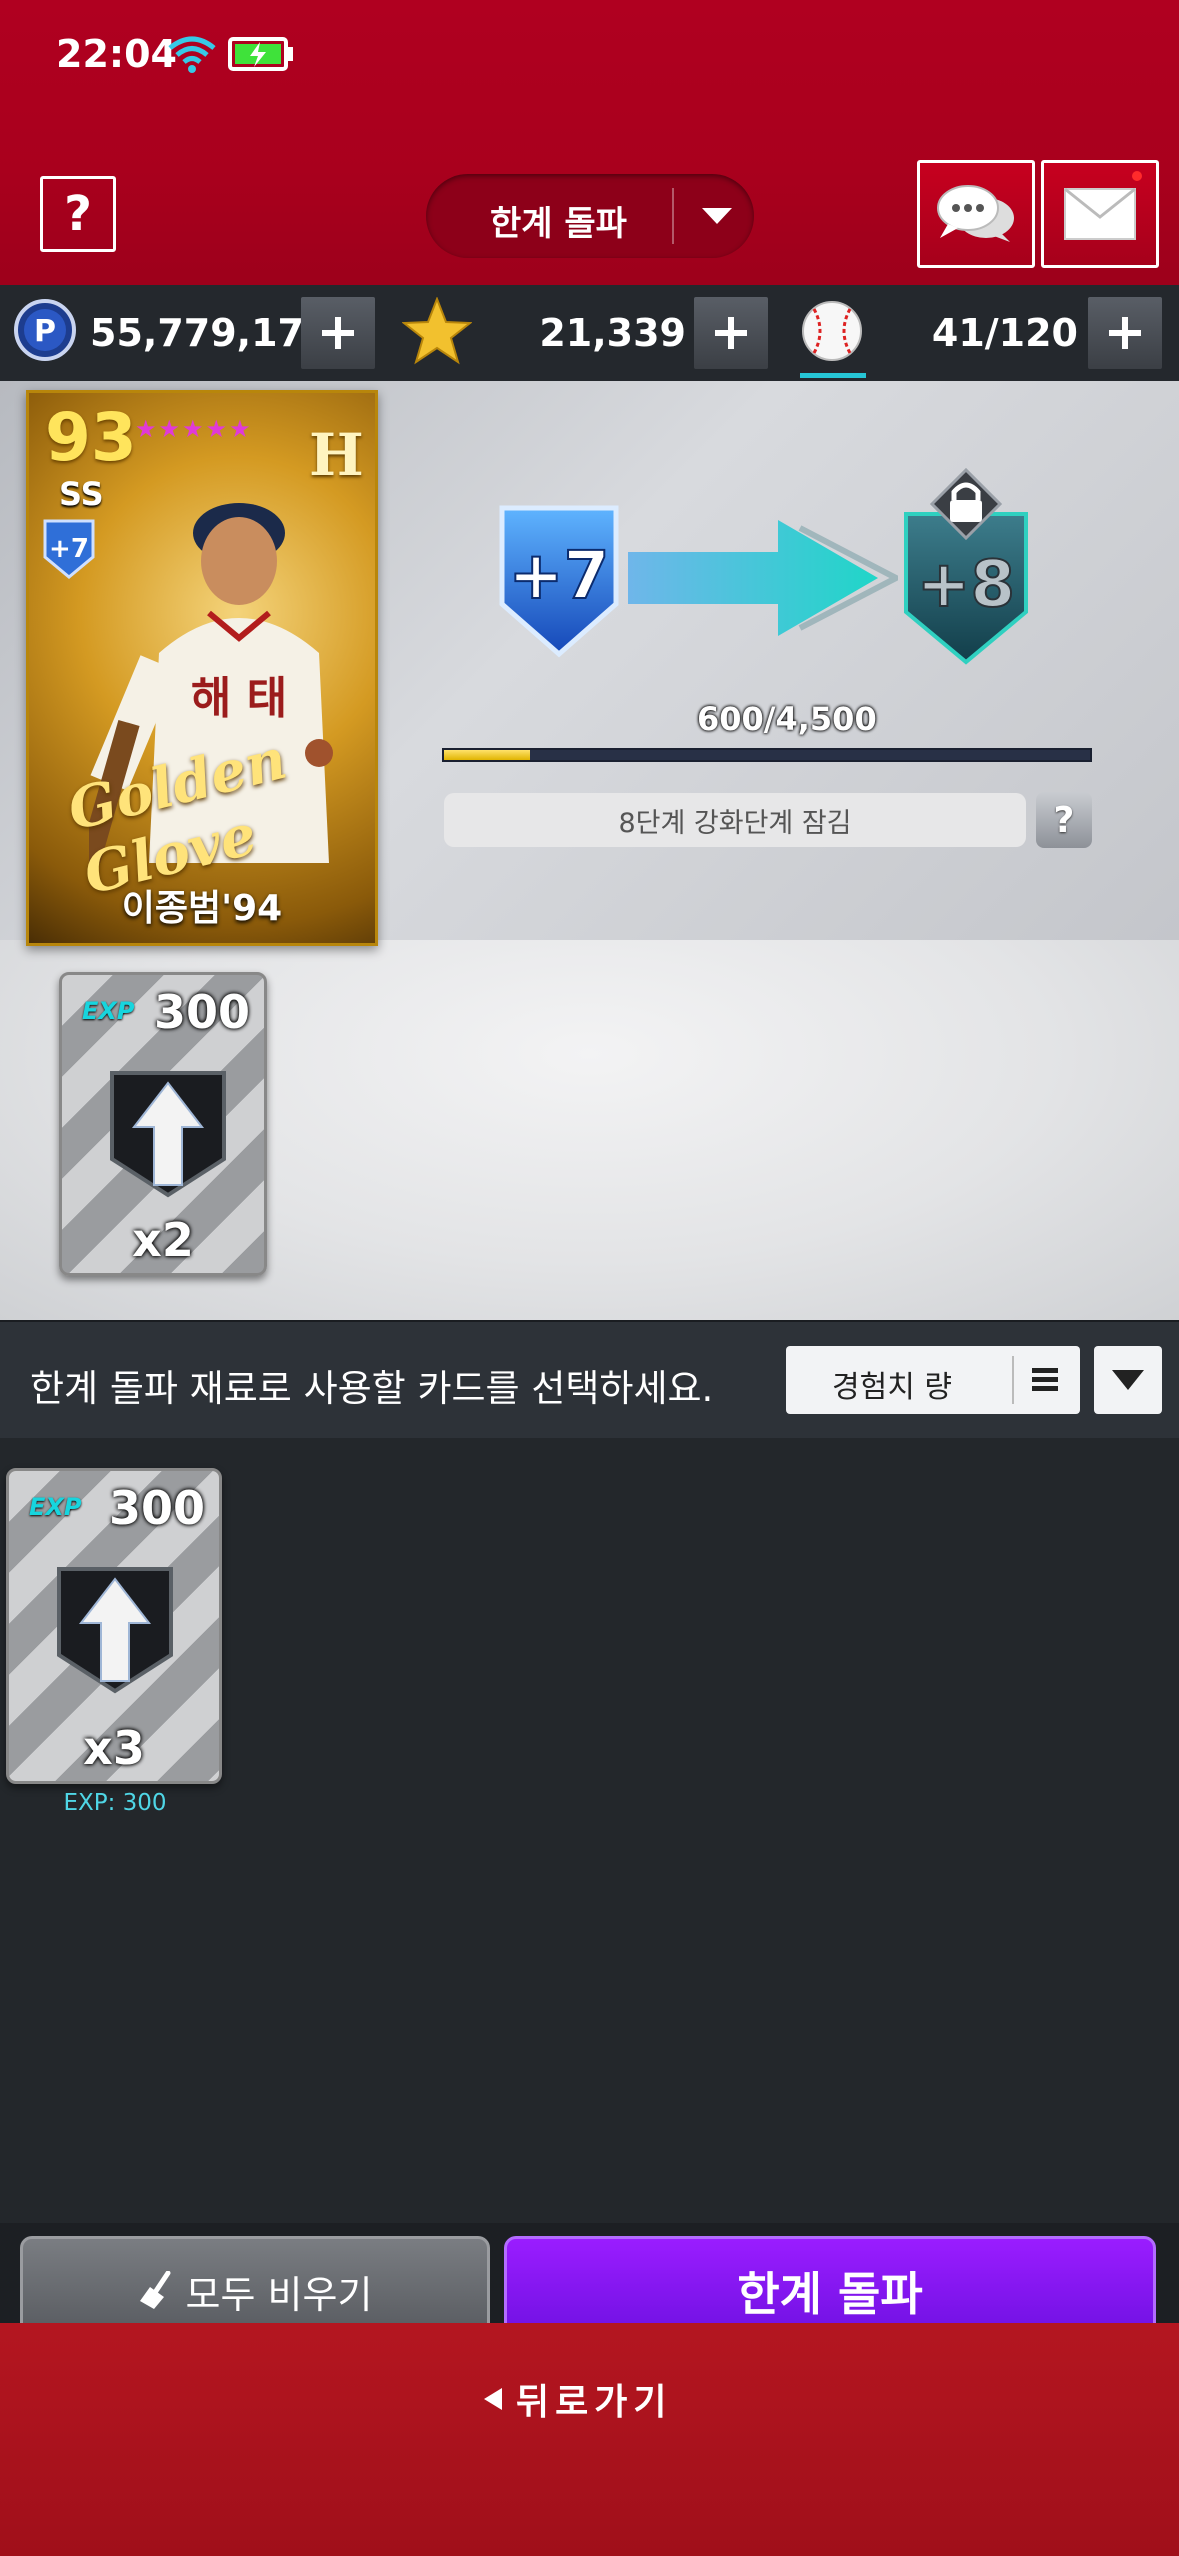 The width and height of the screenshot is (1179, 2556). Describe the element at coordinates (594, 2402) in the screenshot. I see `back-label: 뒤로가기` at that location.